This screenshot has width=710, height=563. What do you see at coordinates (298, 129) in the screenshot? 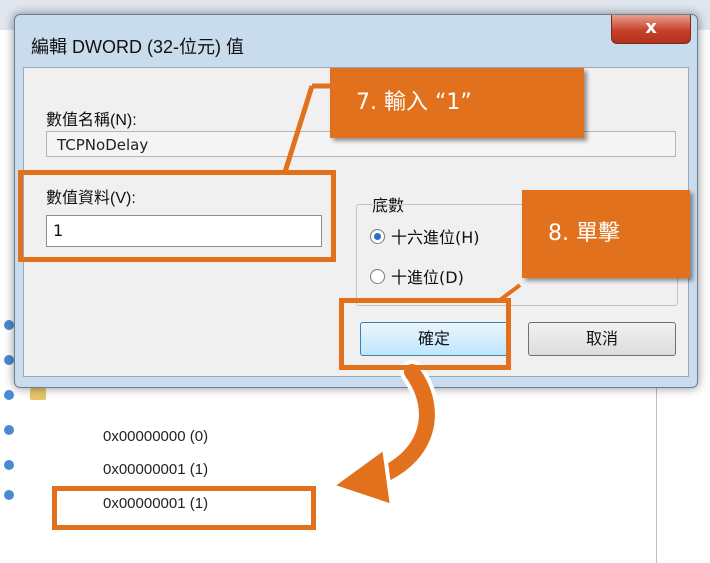
I see `leader-line-step7` at bounding box center [298, 129].